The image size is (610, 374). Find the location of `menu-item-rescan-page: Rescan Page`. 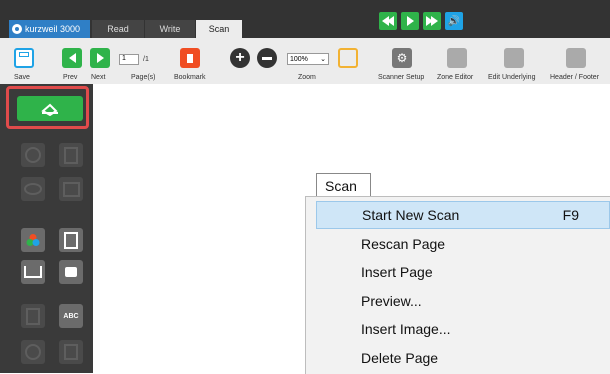

menu-item-rescan-page: Rescan Page is located at coordinates (463, 244).